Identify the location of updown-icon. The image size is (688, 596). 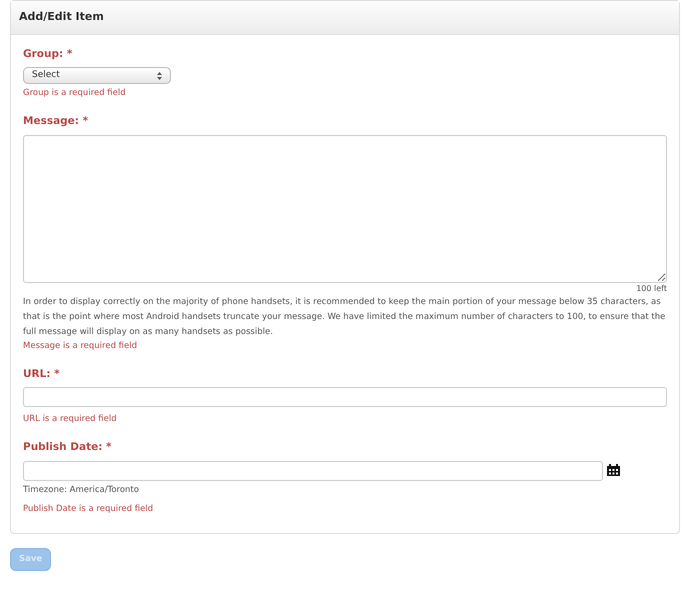
(159, 76).